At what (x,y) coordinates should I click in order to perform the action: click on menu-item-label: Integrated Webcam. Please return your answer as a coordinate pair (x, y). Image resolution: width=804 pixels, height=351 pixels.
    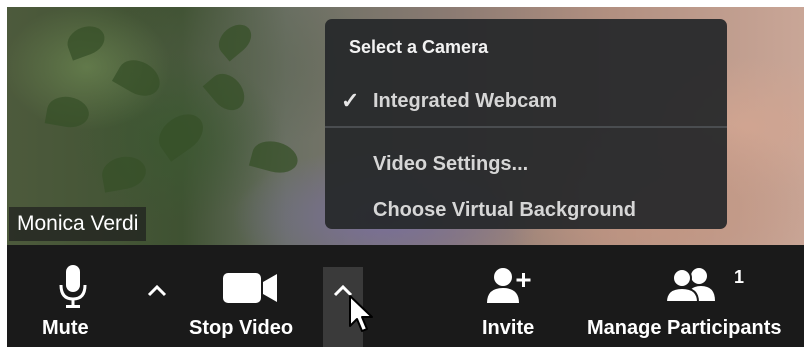
    Looking at the image, I should click on (465, 101).